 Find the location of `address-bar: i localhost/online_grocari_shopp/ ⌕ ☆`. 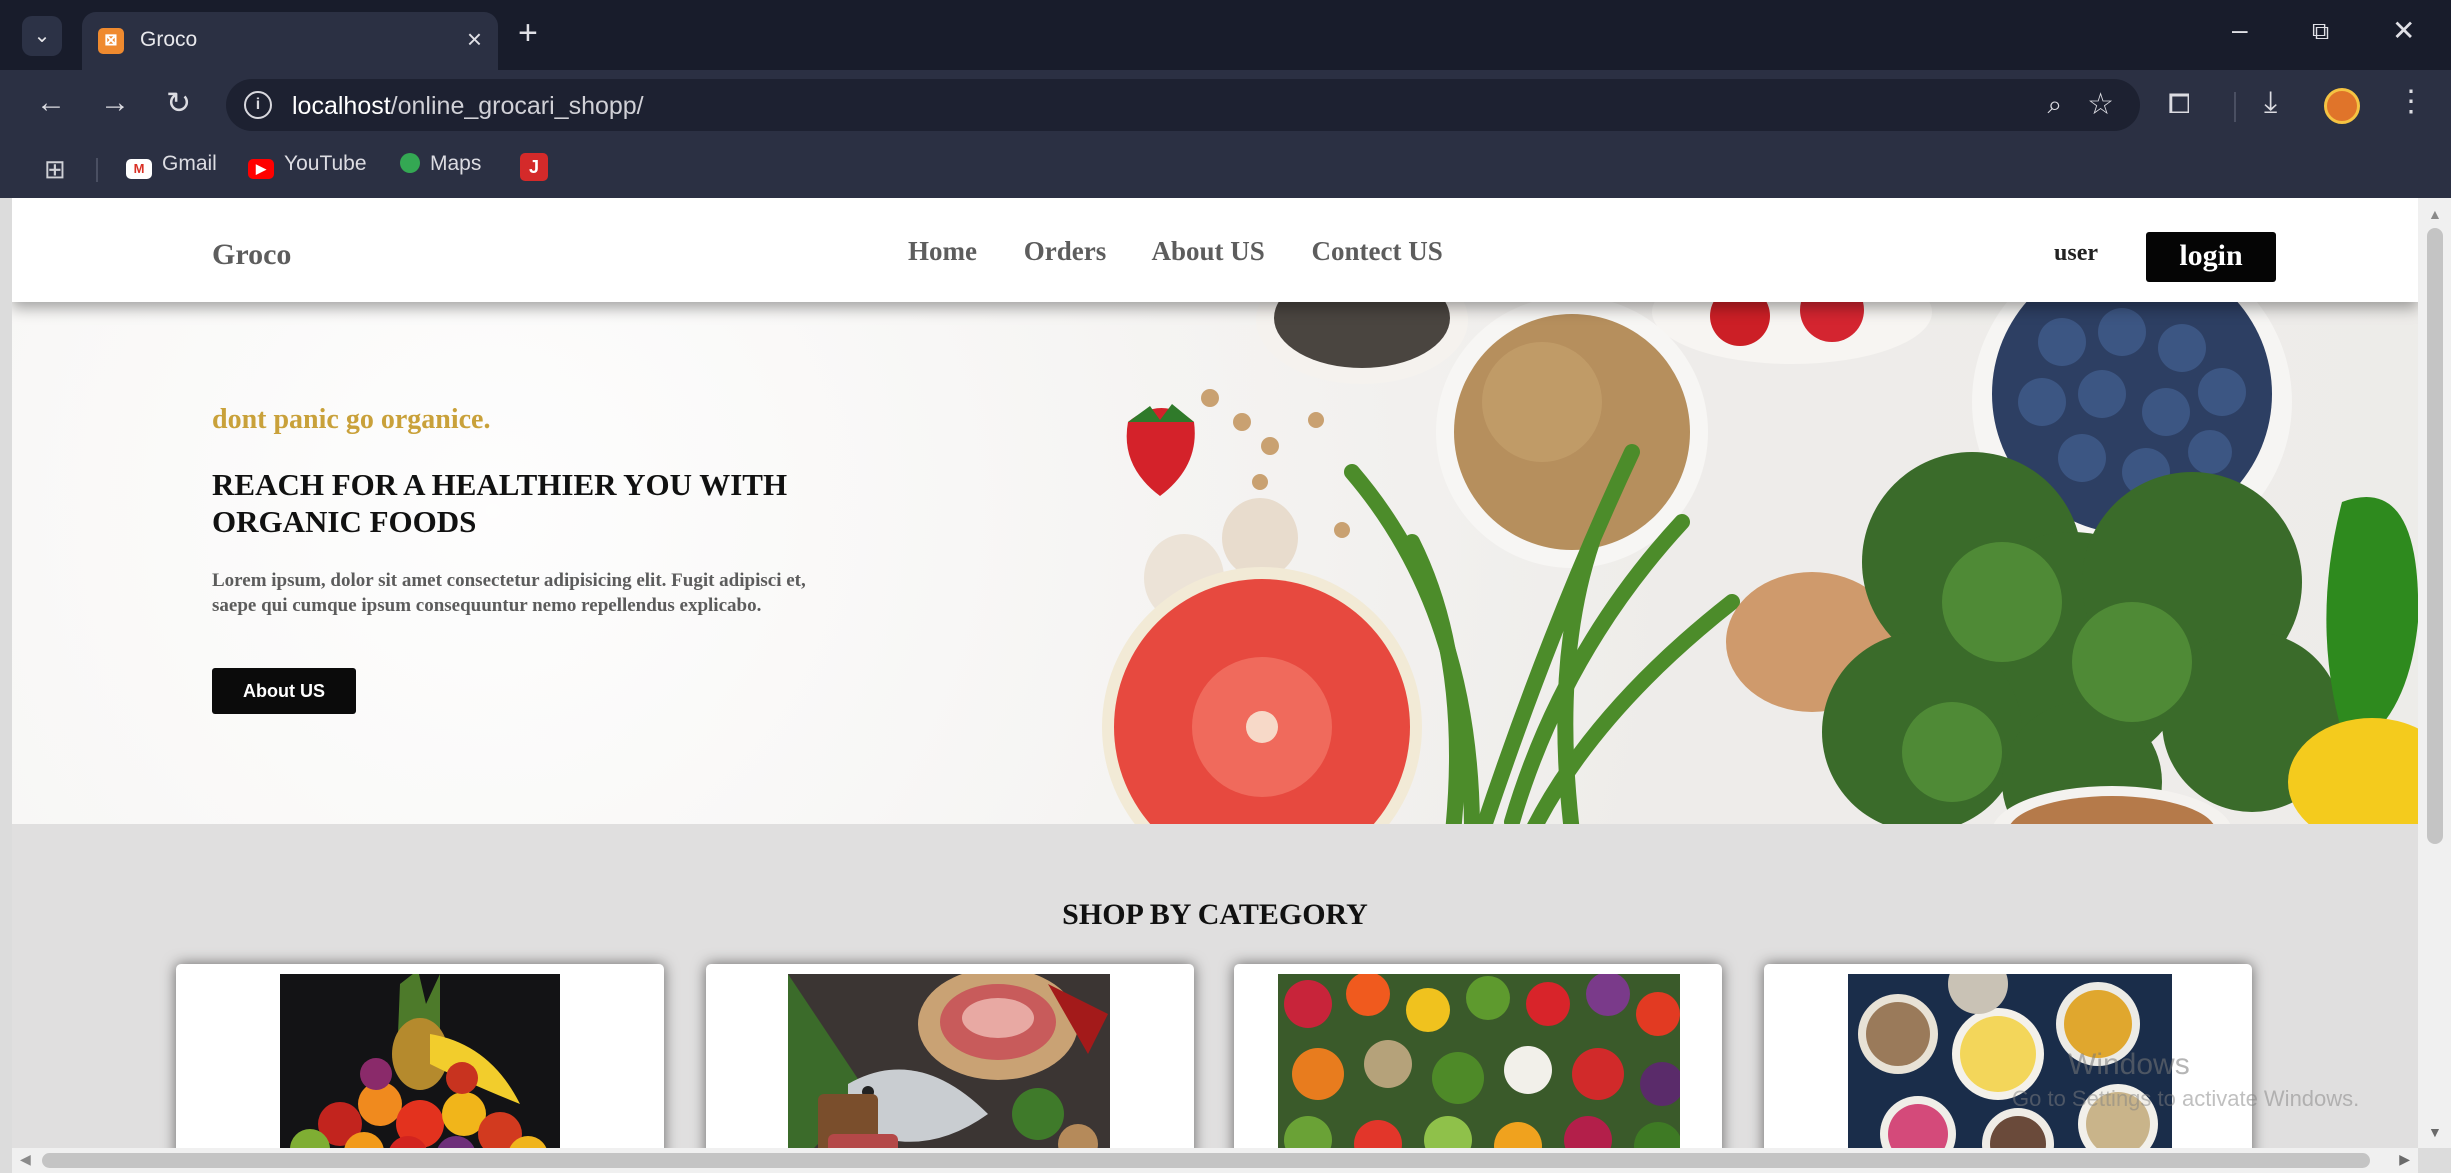

address-bar: i localhost/online_grocari_shopp/ ⌕ ☆ is located at coordinates (1183, 105).